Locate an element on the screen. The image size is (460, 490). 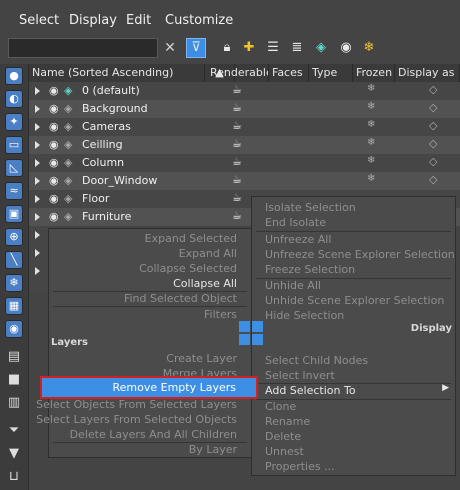
container2-icon: ⊔ is located at coordinates (14, 477).